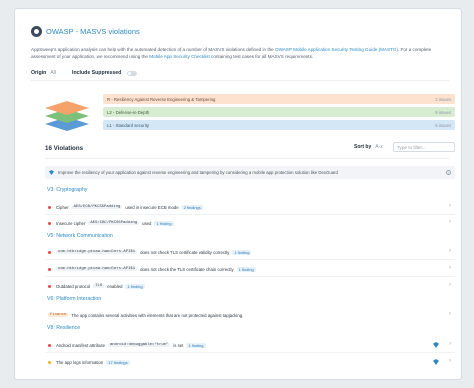 The height and width of the screenshot is (388, 474). Describe the element at coordinates (74, 299) in the screenshot. I see `section-title-platform: V6: Platform Interaction` at that location.